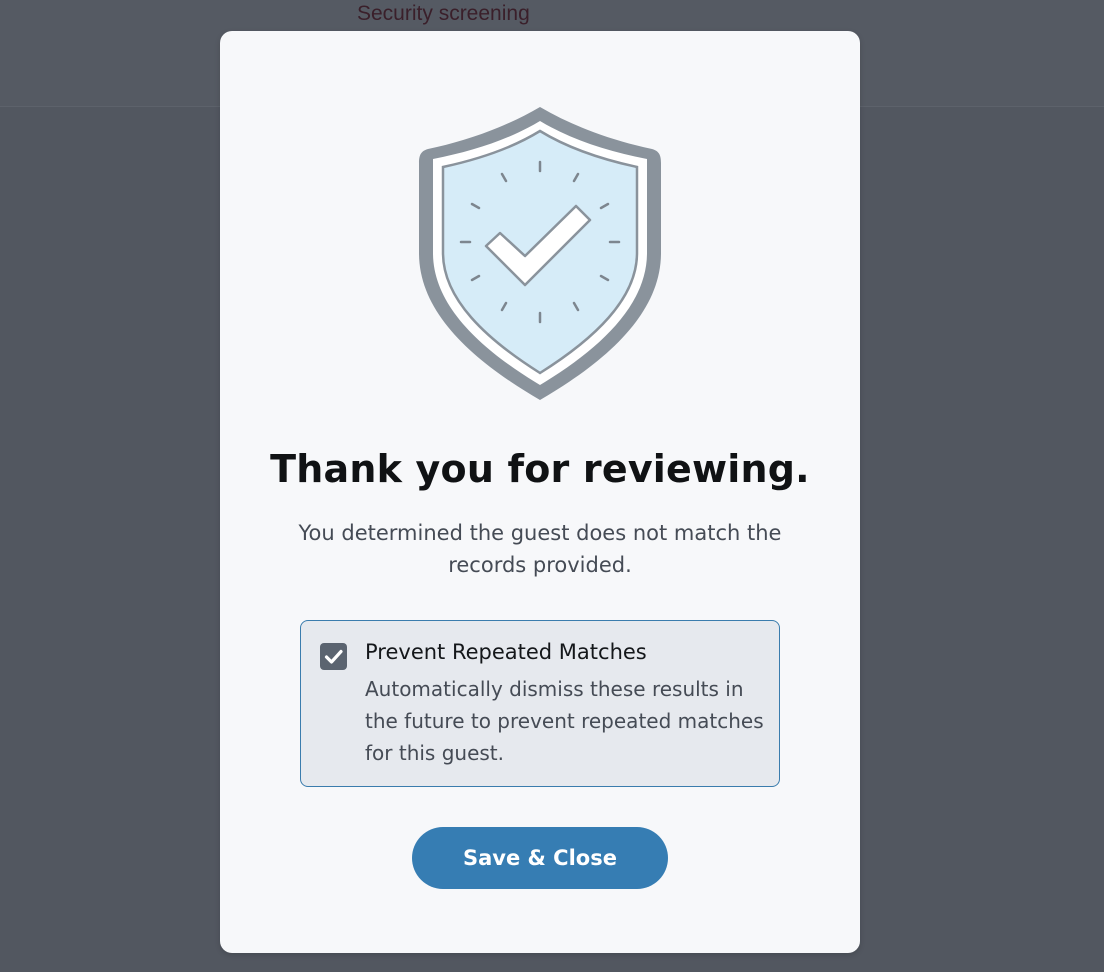 Image resolution: width=1104 pixels, height=972 pixels. I want to click on option-title: Prevent Repeated Matches, so click(506, 652).